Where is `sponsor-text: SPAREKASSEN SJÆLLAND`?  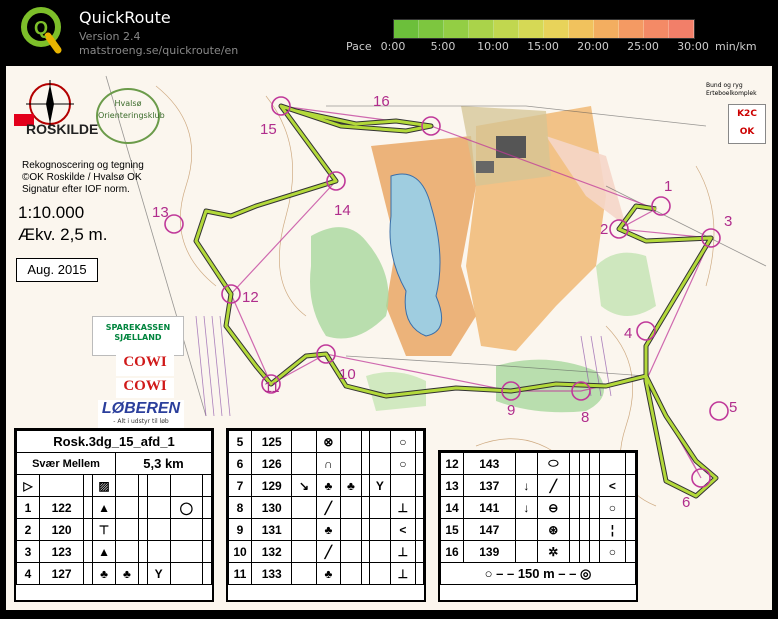 sponsor-text: SPAREKASSEN SJÆLLAND is located at coordinates (138, 332).